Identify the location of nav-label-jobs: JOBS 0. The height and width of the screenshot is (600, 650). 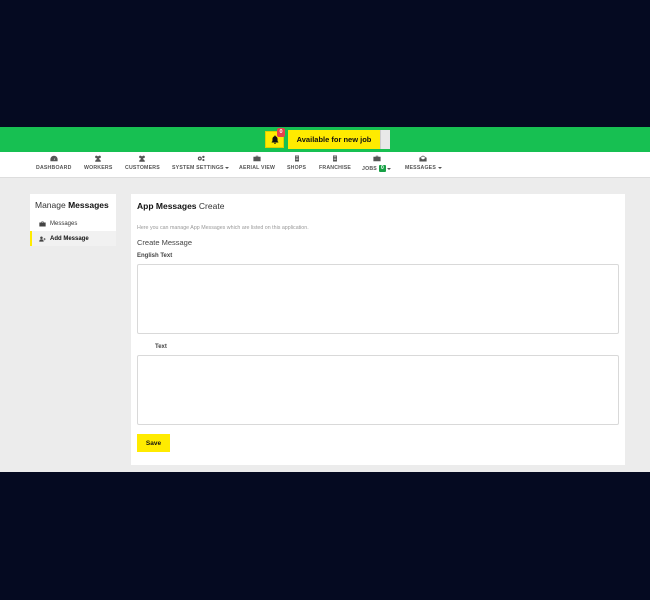
(377, 168).